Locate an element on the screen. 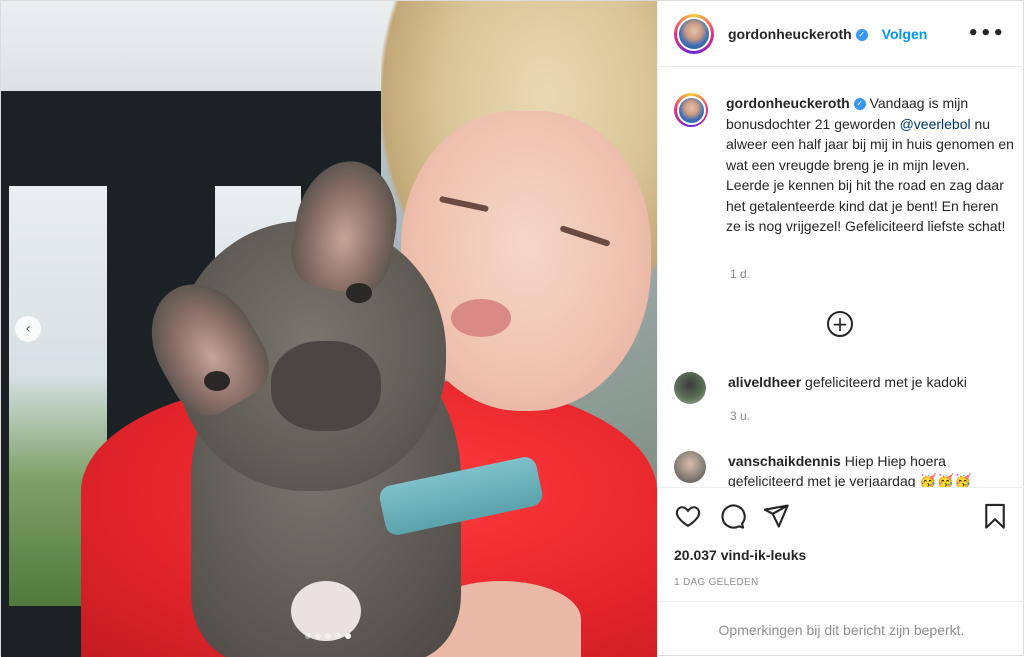  post-header: gordonheuckeroth ✓ Volgen ••• is located at coordinates (841, 34).